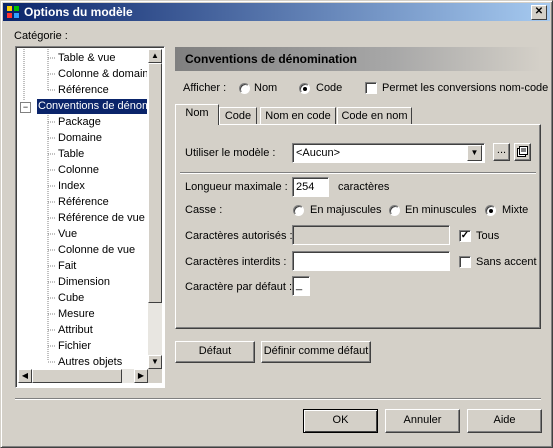 This screenshot has height=448, width=553. Describe the element at coordinates (197, 114) in the screenshot. I see `tab-nom: Nom` at that location.